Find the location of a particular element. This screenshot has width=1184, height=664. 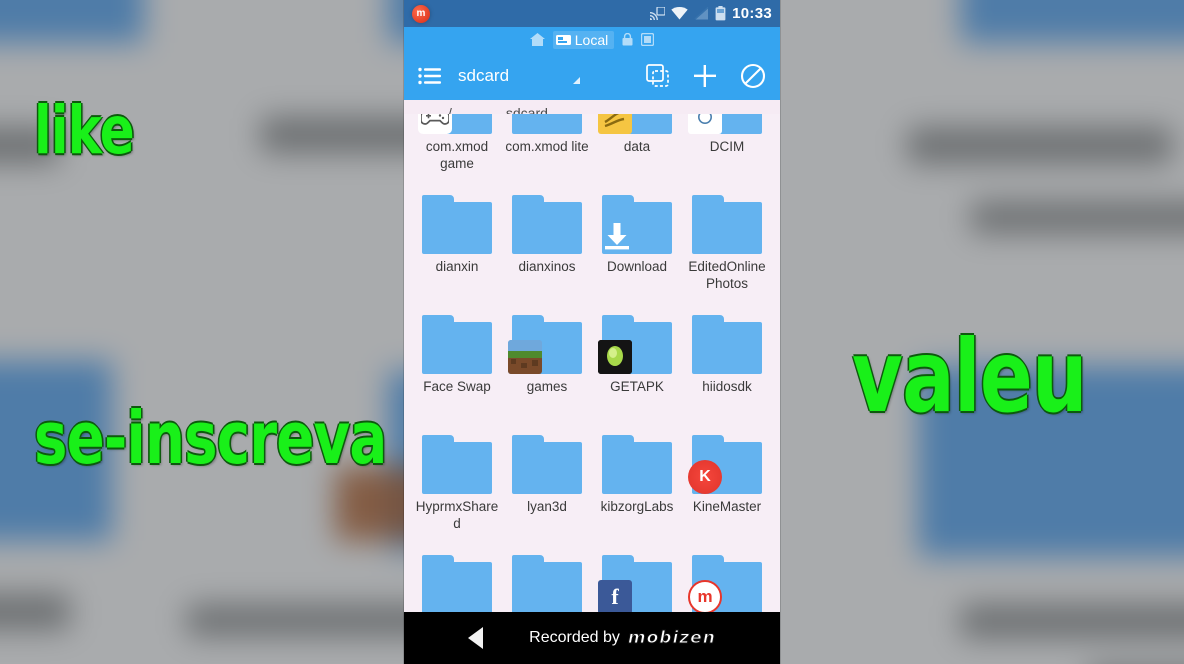

network-icon is located at coordinates (648, 39).